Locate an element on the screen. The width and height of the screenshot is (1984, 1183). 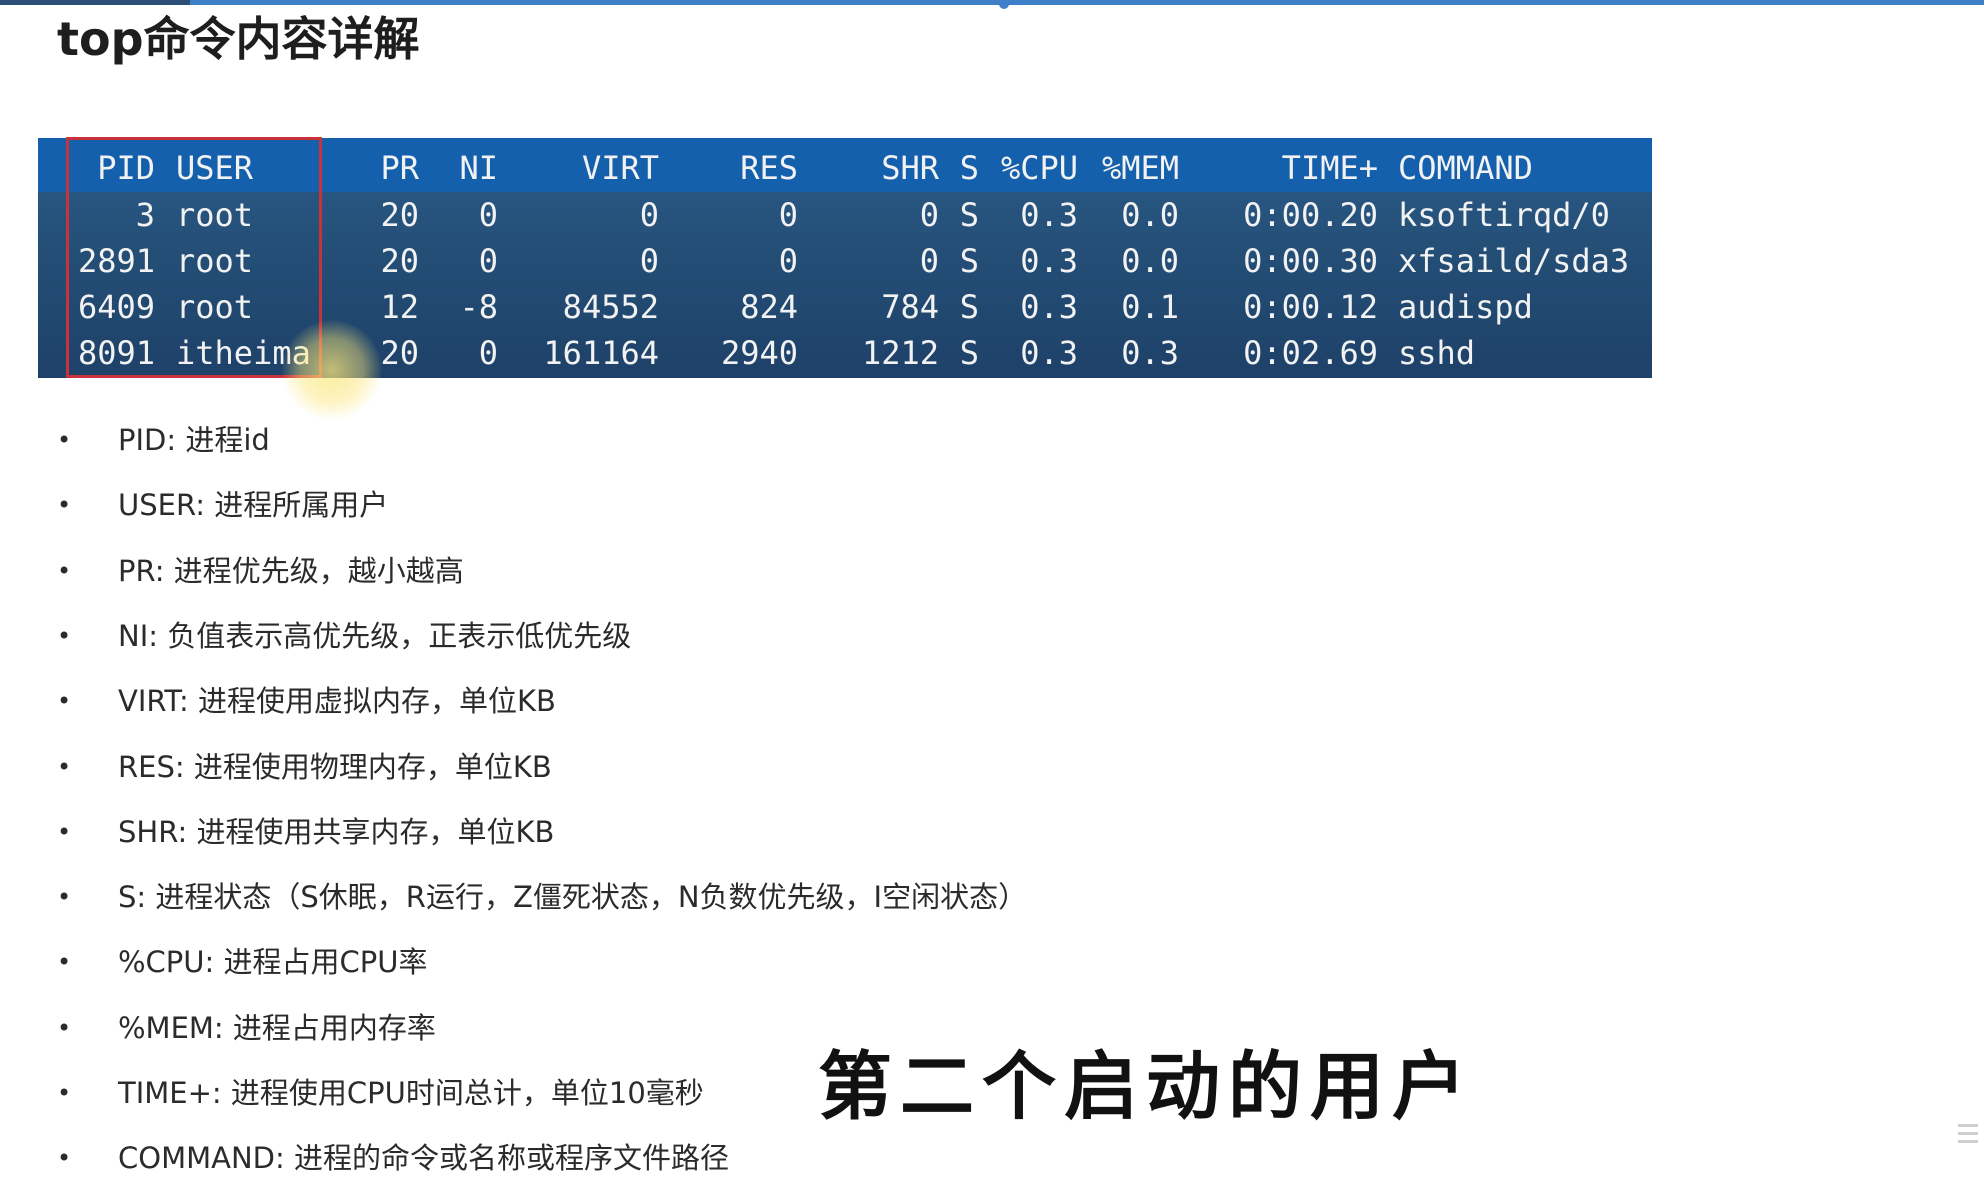
cell-shr: 784 is located at coordinates (910, 307).